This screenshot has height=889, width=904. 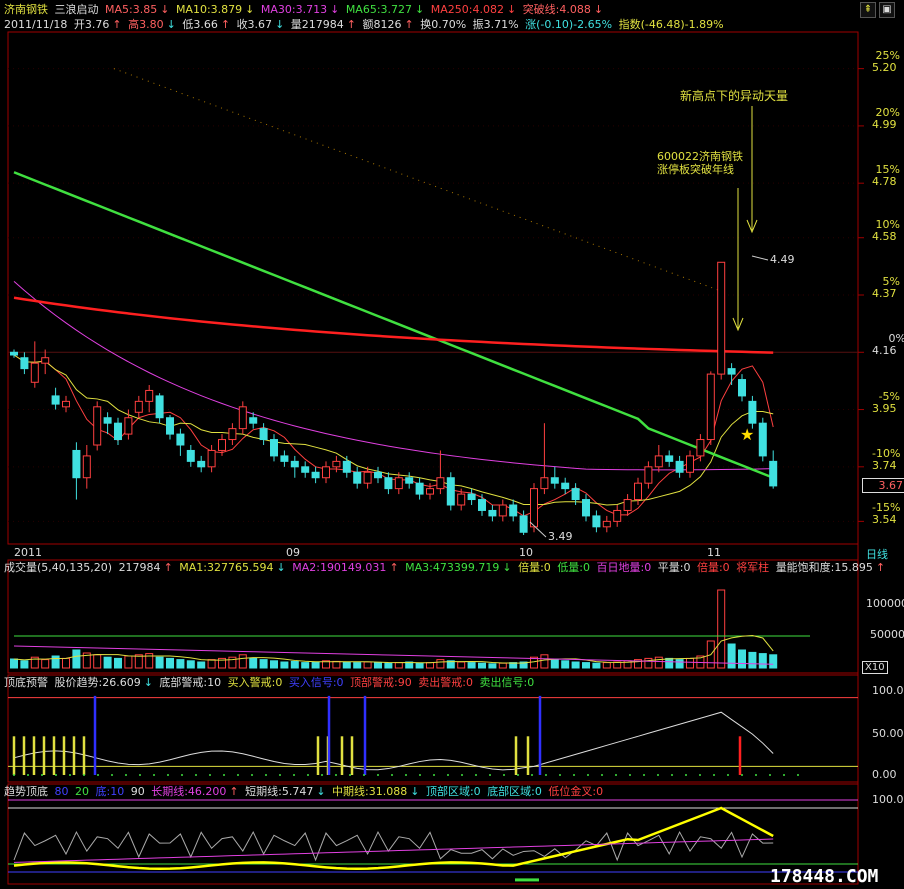 I want to click on trend-p1: 80, so click(x=61, y=791).